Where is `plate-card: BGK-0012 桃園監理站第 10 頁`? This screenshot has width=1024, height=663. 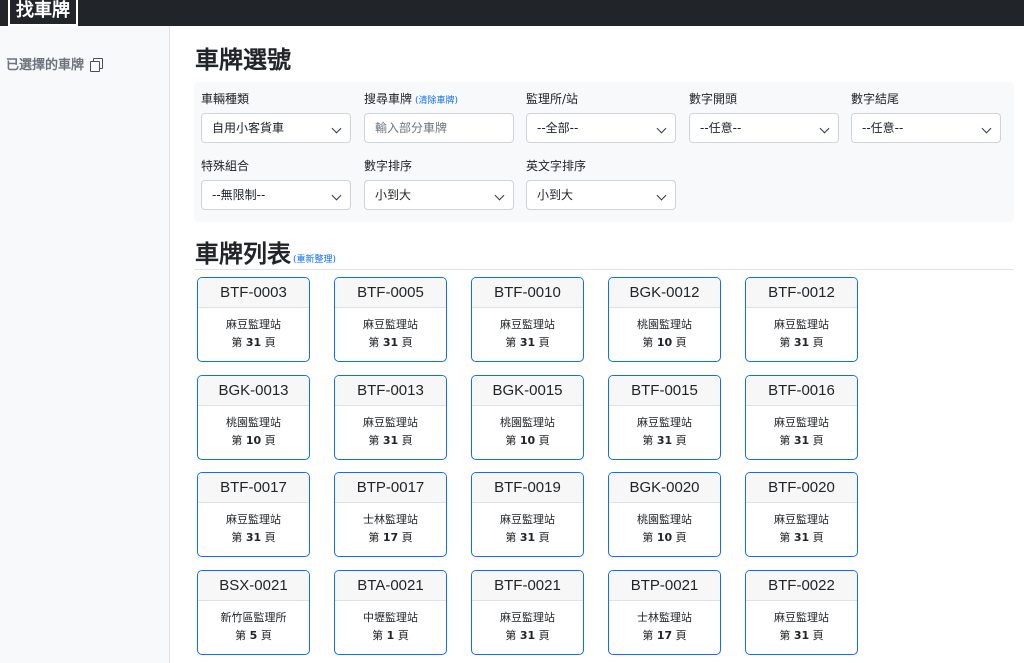 plate-card: BGK-0012 桃園監理站第 10 頁 is located at coordinates (664, 319).